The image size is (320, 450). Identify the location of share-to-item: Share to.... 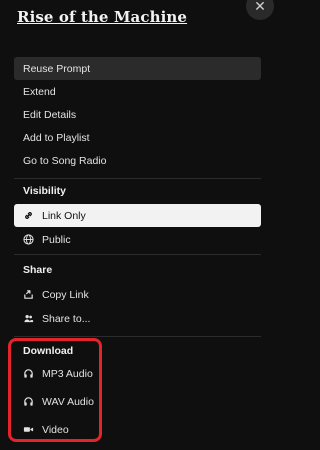
(137, 318).